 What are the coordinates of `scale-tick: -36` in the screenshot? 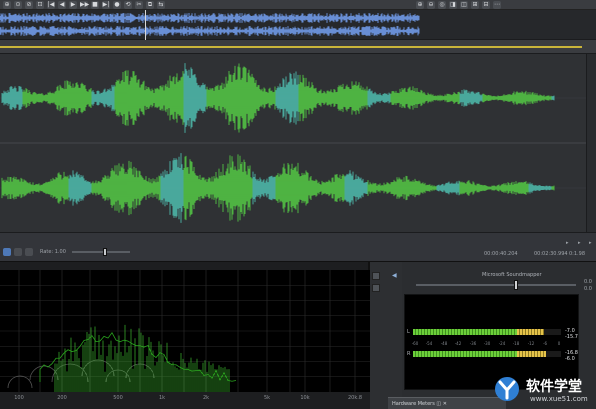 It's located at (473, 343).